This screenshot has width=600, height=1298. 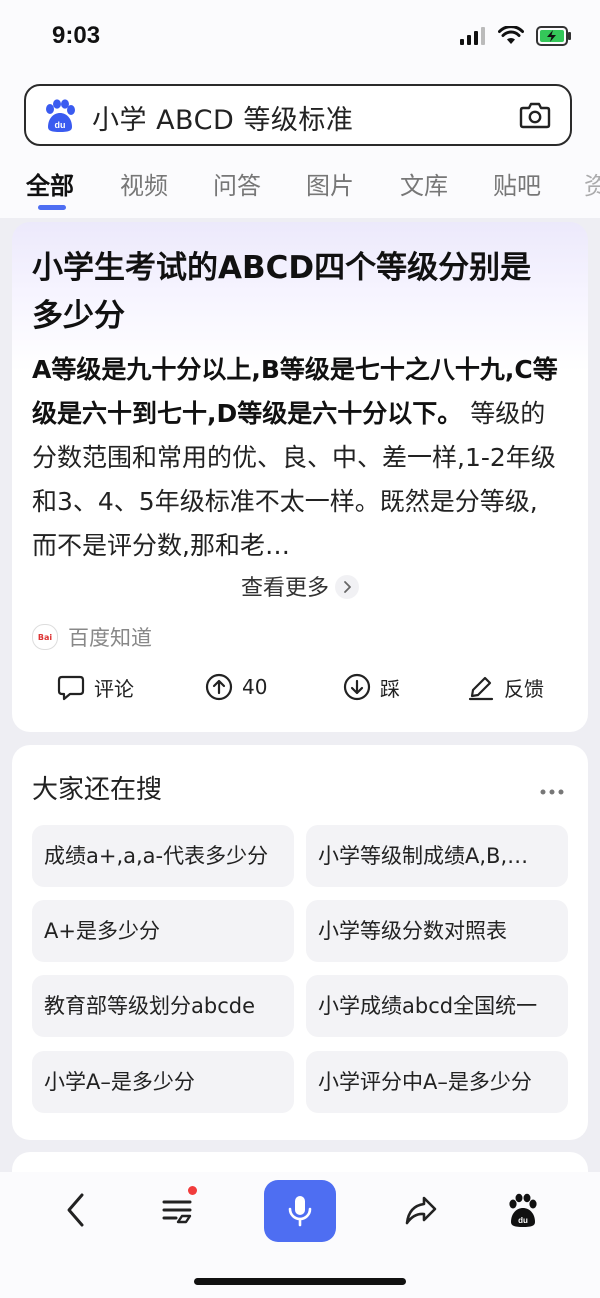 What do you see at coordinates (424, 183) in the screenshot?
I see `tab-wenku: 文库` at bounding box center [424, 183].